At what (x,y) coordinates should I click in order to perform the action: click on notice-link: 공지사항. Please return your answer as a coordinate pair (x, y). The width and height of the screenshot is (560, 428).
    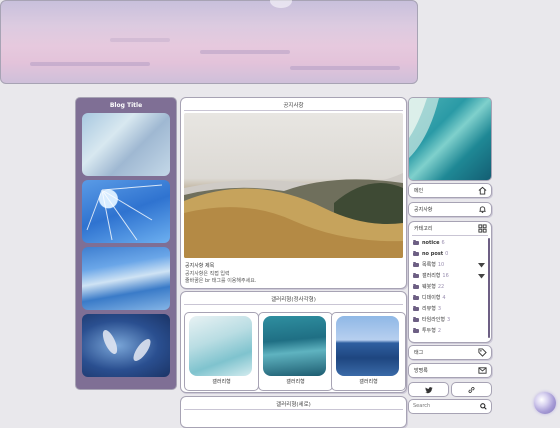
    Looking at the image, I should click on (450, 209).